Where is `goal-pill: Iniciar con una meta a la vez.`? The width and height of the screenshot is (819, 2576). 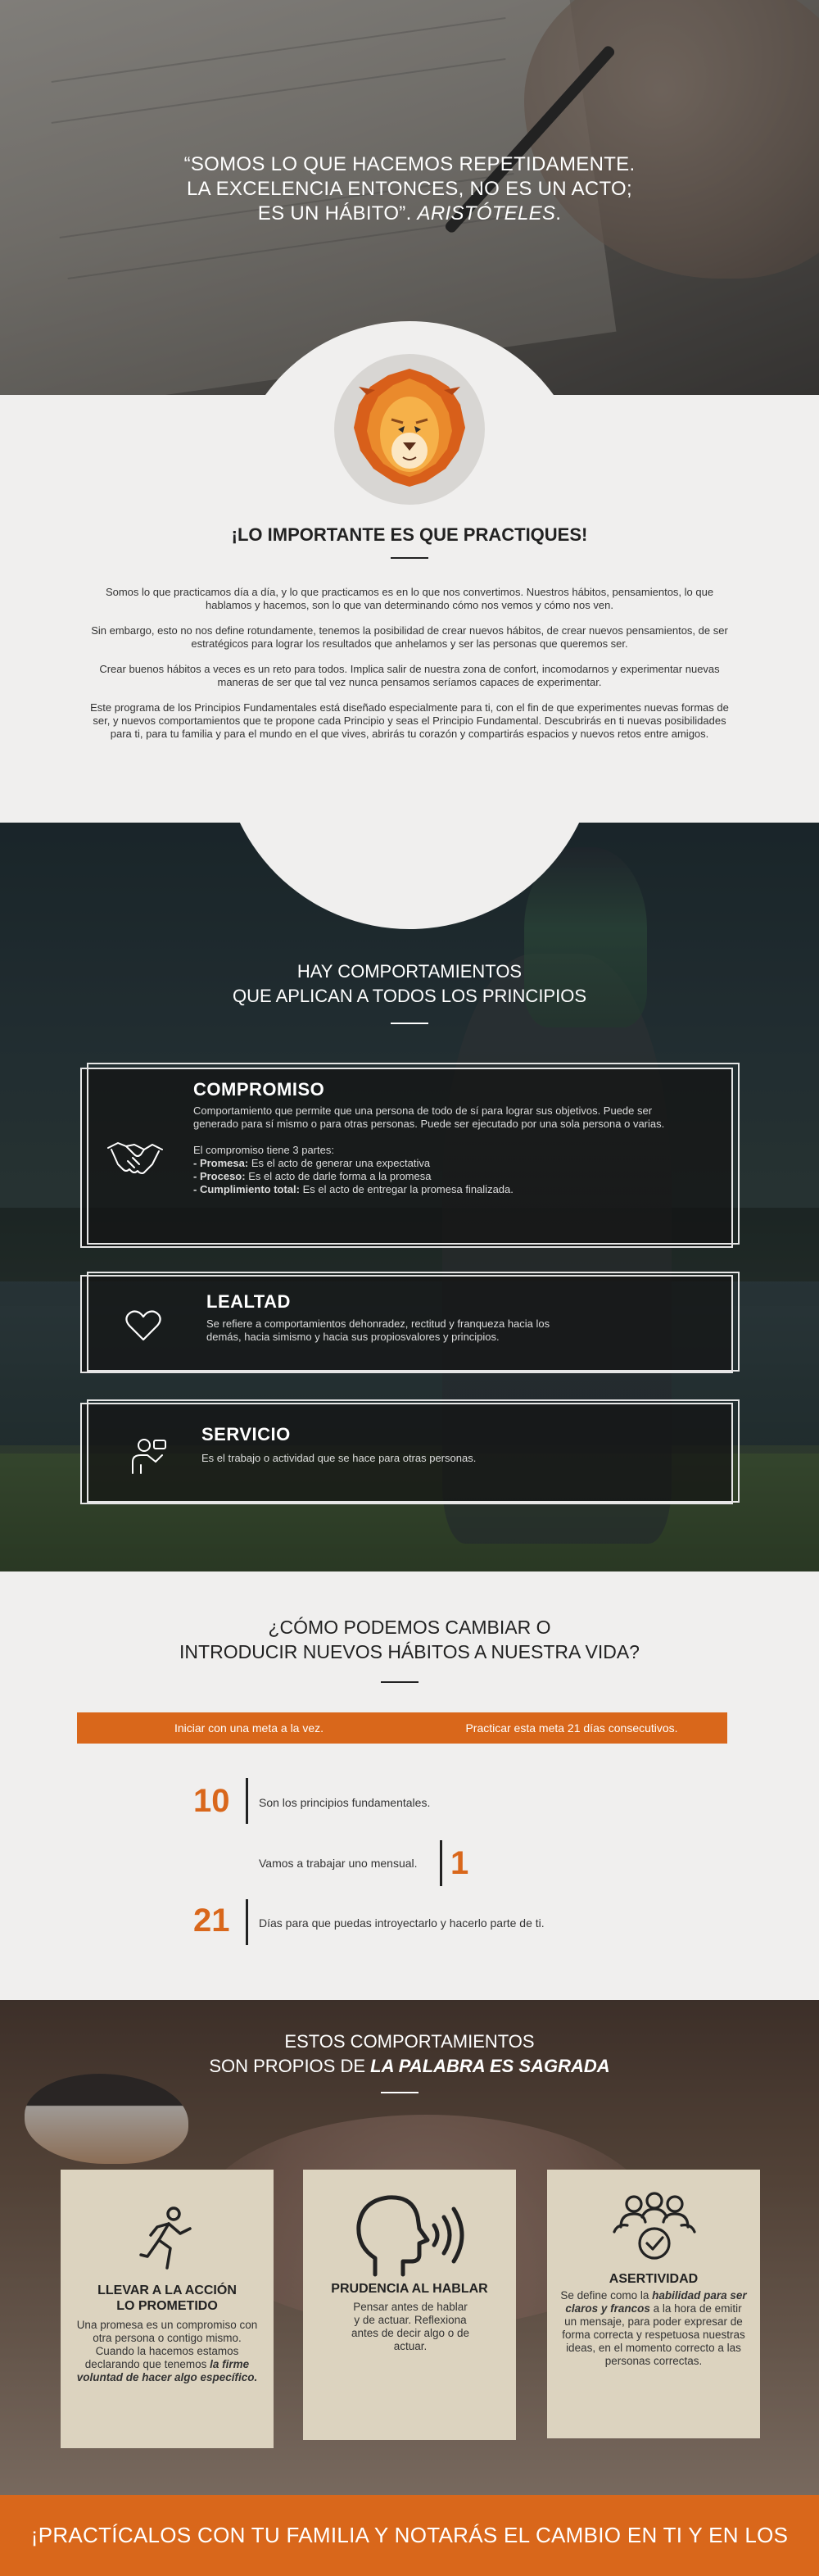 goal-pill: Iniciar con una meta a la vez. is located at coordinates (249, 1728).